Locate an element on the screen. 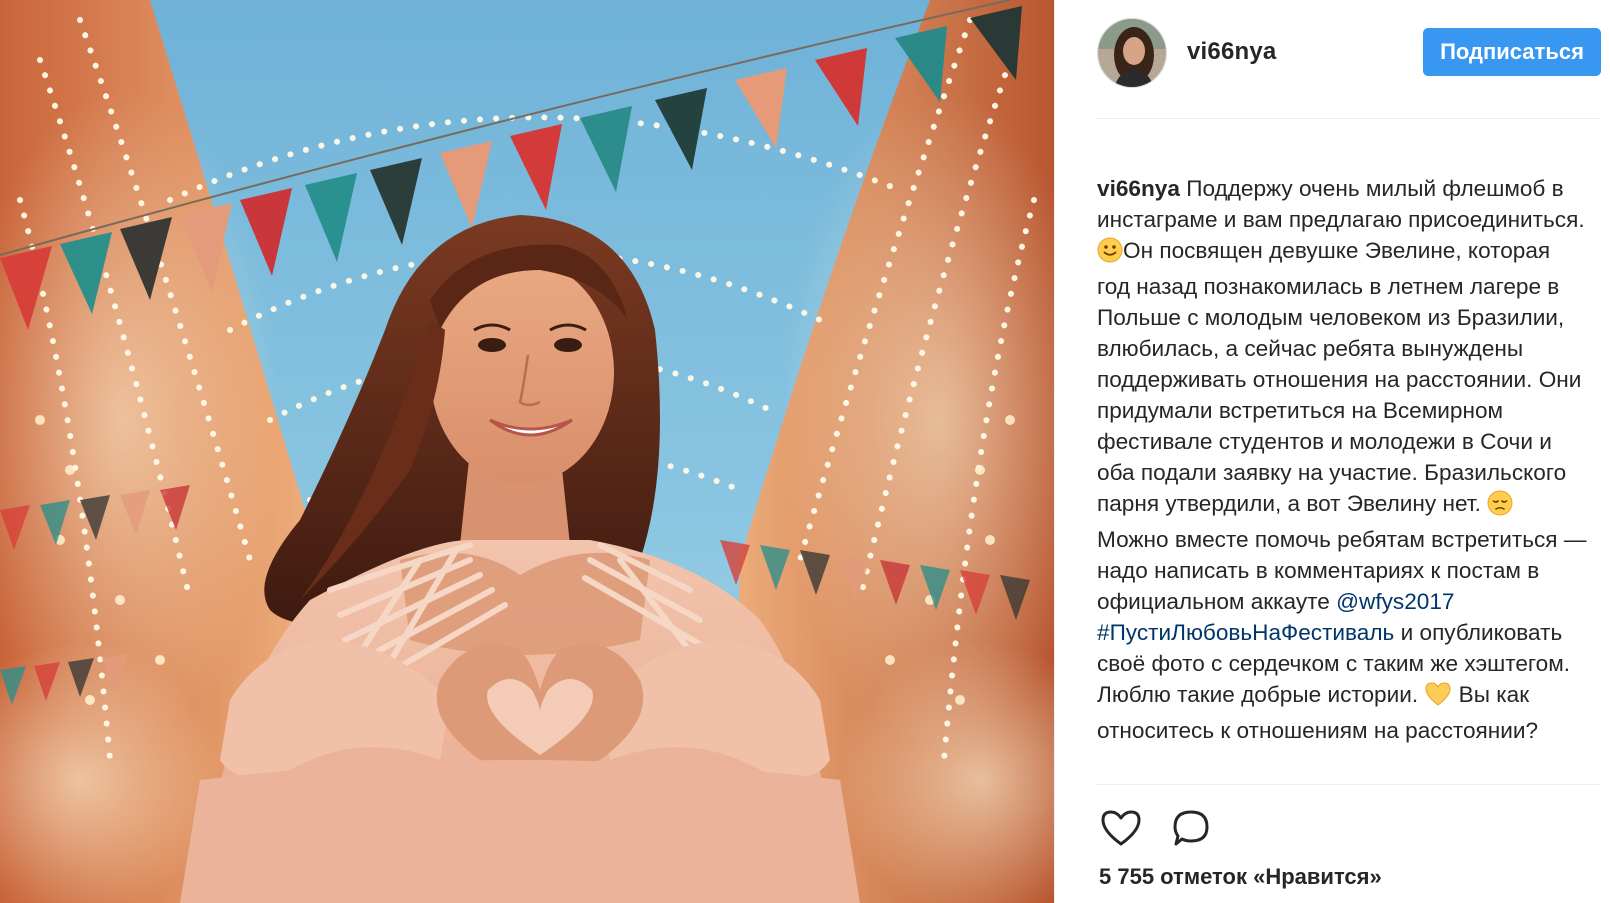 Image resolution: width=1610 pixels, height=903 pixels. avatar is located at coordinates (1132, 53).